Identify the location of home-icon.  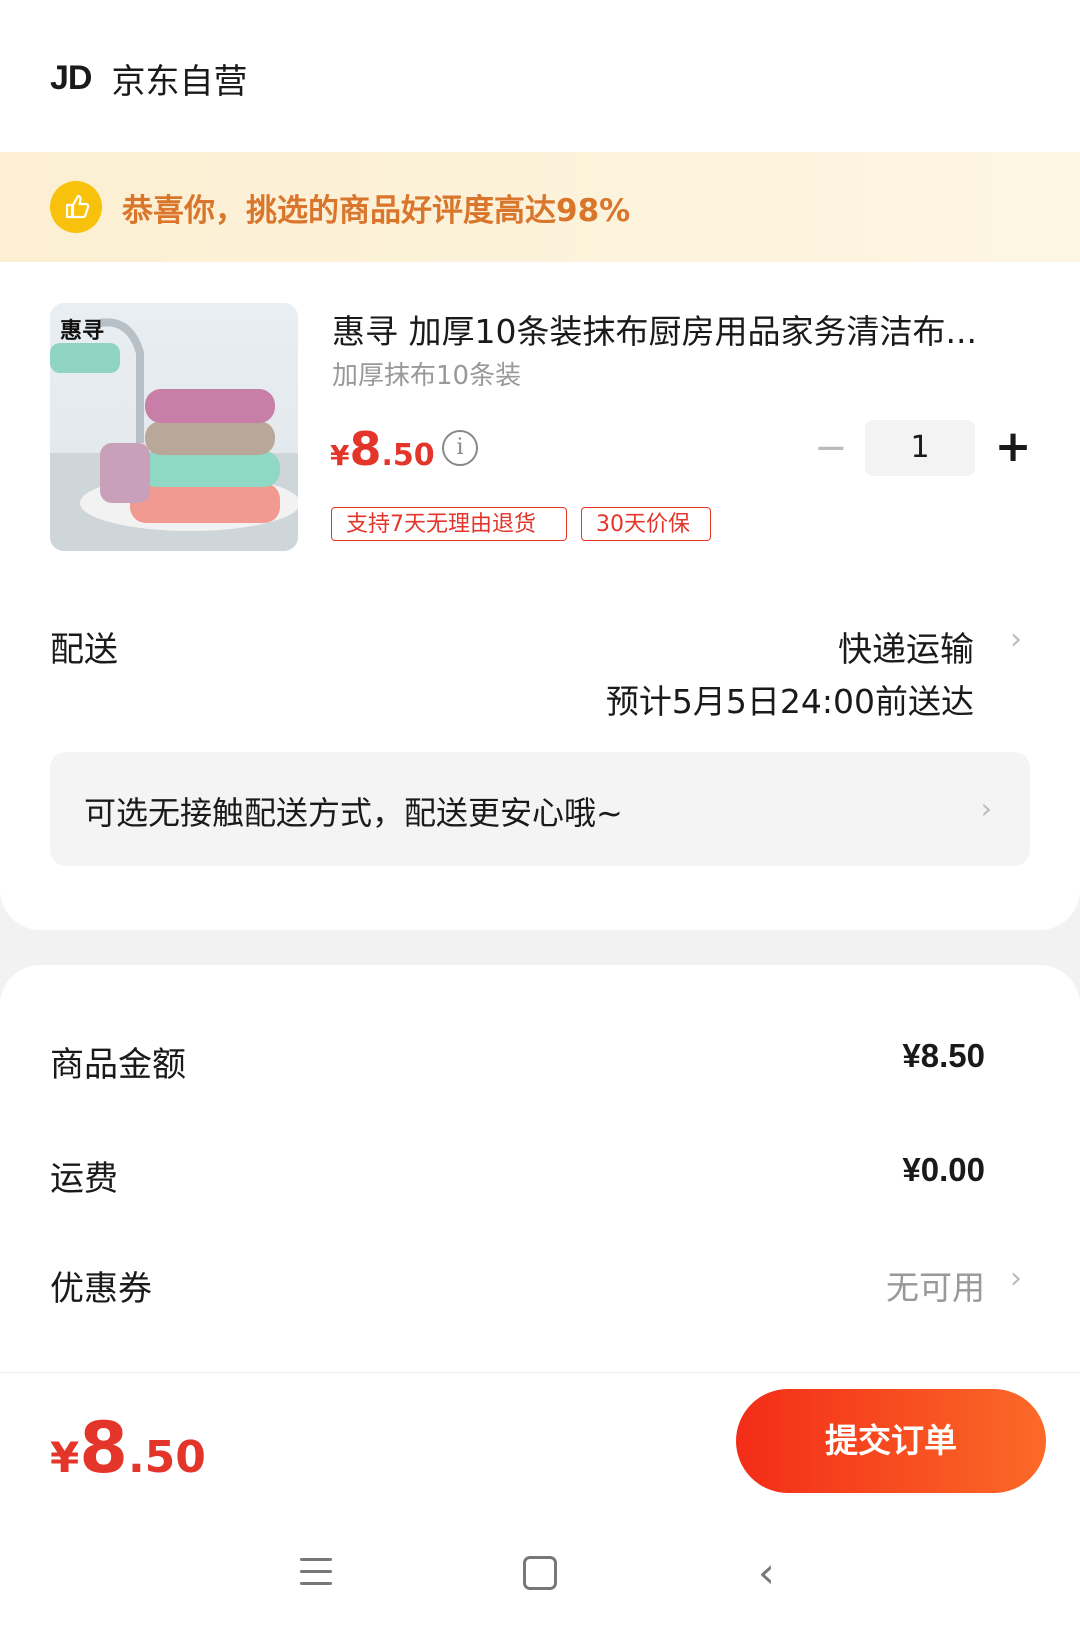
(540, 1573).